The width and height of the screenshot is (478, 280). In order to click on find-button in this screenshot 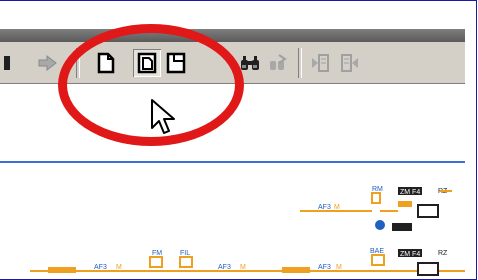, I will do `click(250, 63)`.